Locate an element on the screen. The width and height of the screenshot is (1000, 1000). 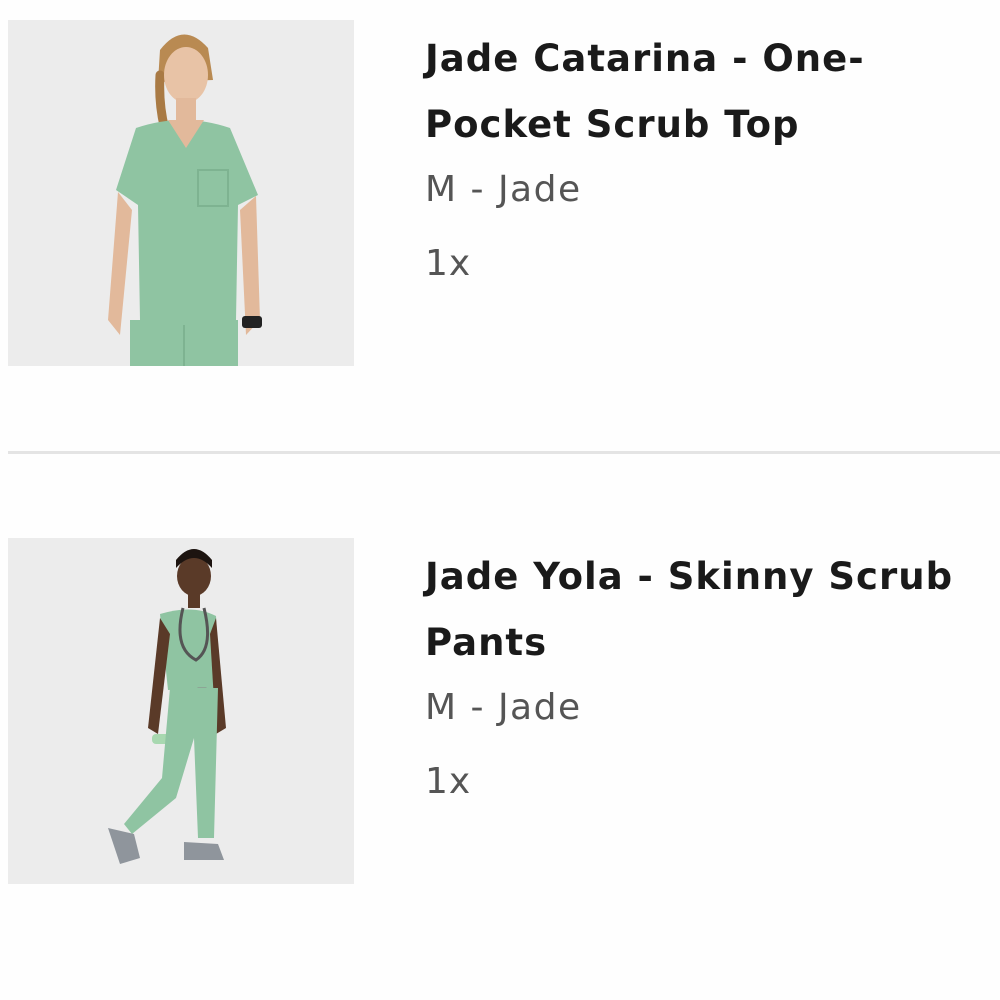
product-title: Jade Yola - Skinny Scrub Pants is located at coordinates (712, 610).